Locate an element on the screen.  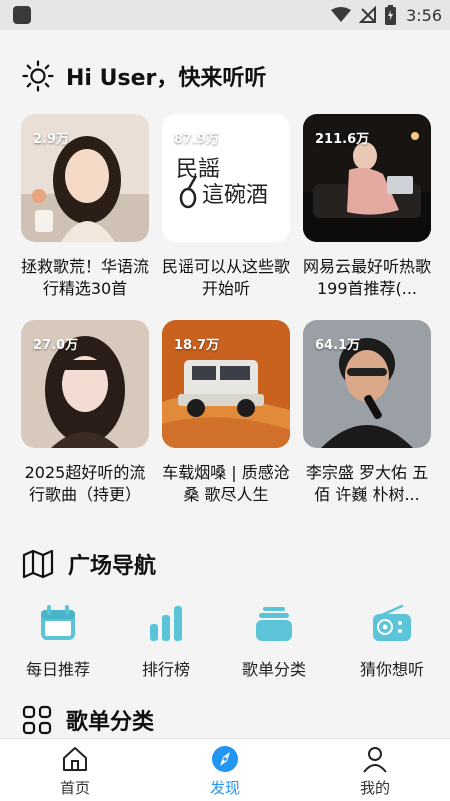
tab-label: 首页 is located at coordinates (74, 788).